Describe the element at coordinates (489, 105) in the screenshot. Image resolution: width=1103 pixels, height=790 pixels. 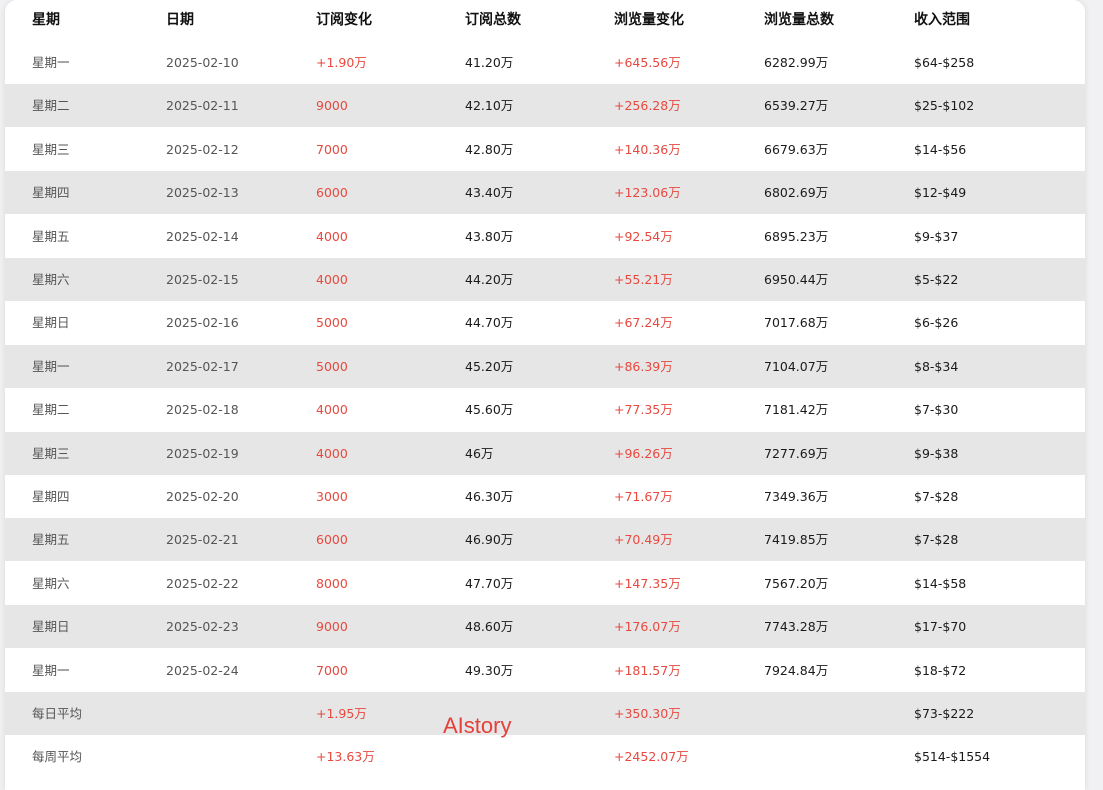
I see `sub-total-cell: 42.10万` at that location.